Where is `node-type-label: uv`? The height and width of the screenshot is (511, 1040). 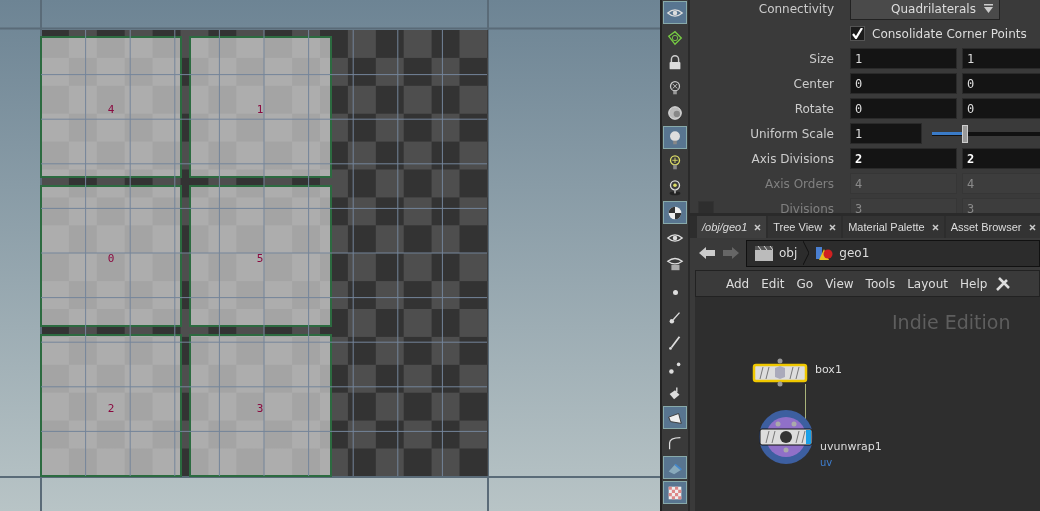 node-type-label: uv is located at coordinates (826, 462).